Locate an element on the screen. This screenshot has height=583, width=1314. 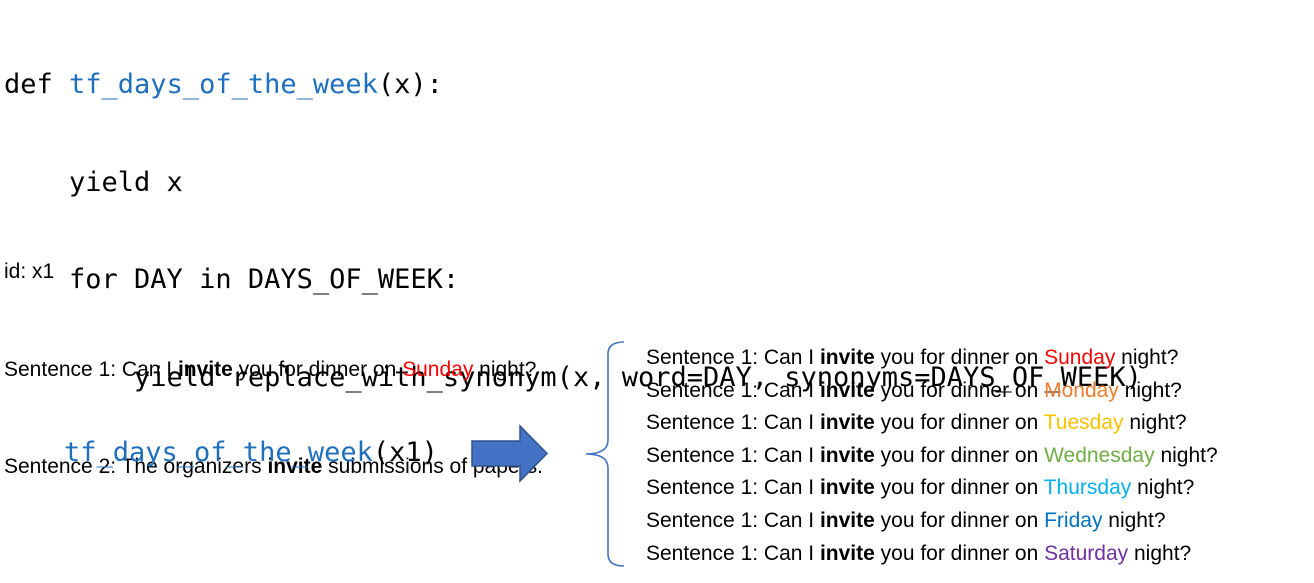
call-args: (x1) is located at coordinates (405, 452).